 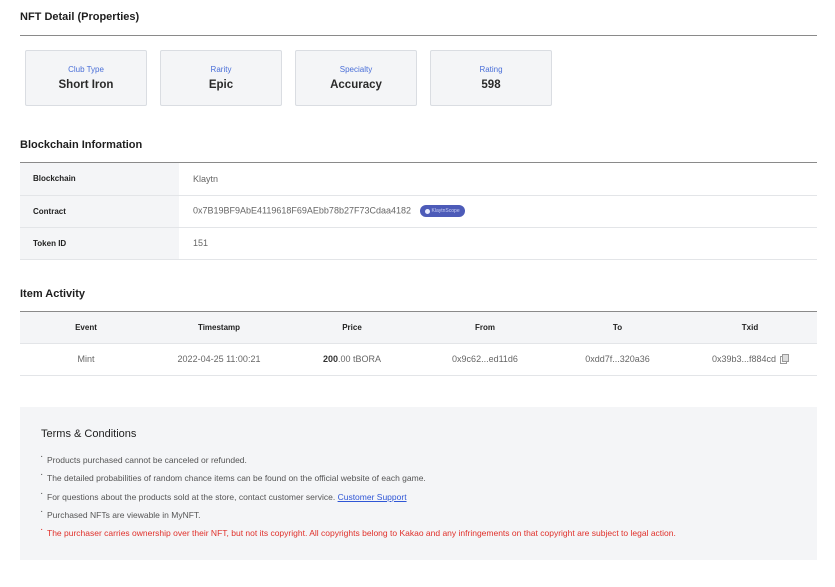 What do you see at coordinates (86, 69) in the screenshot?
I see `property-label: Club Type` at bounding box center [86, 69].